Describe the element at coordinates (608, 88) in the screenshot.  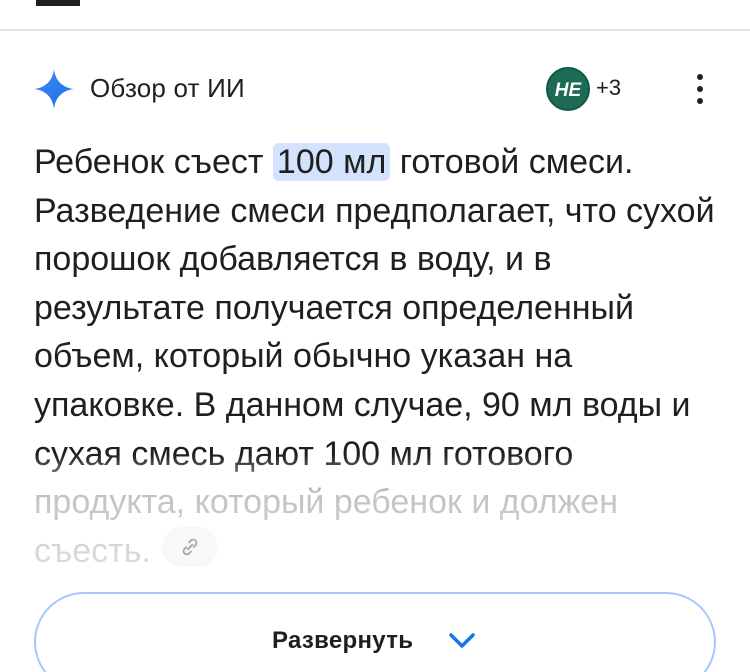
I see `source-count: +3` at that location.